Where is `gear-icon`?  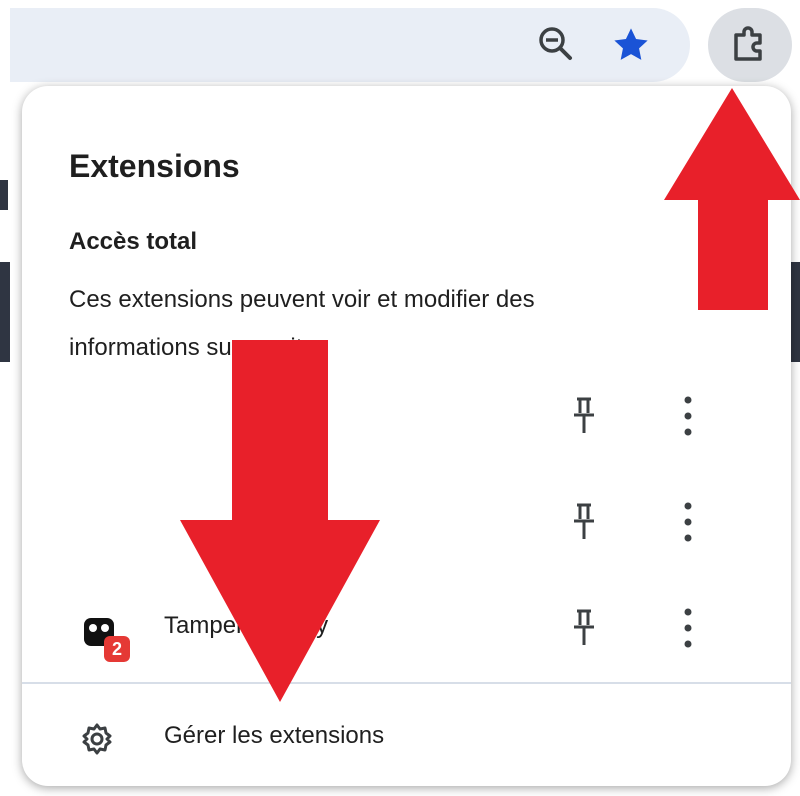
gear-icon is located at coordinates (97, 739).